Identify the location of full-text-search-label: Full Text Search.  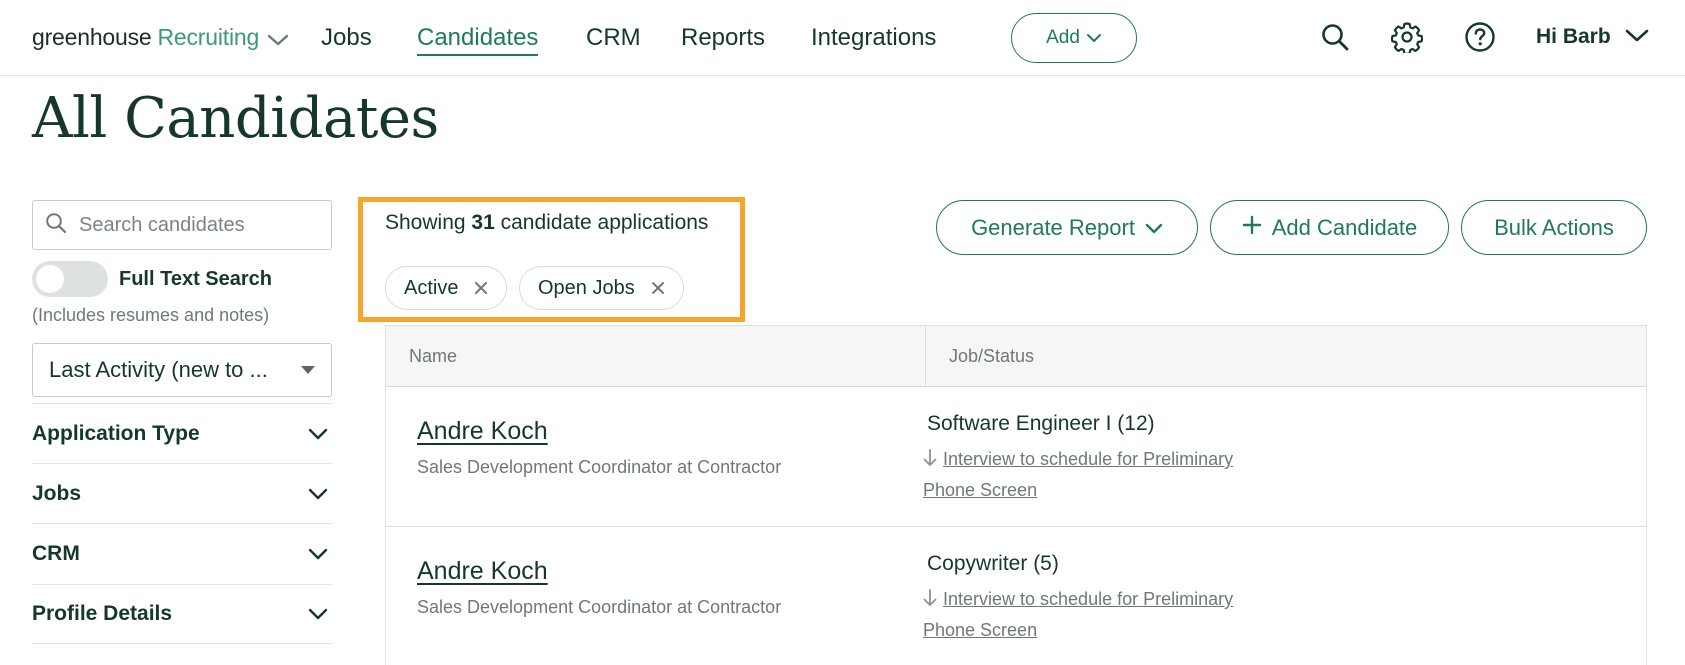
(196, 279).